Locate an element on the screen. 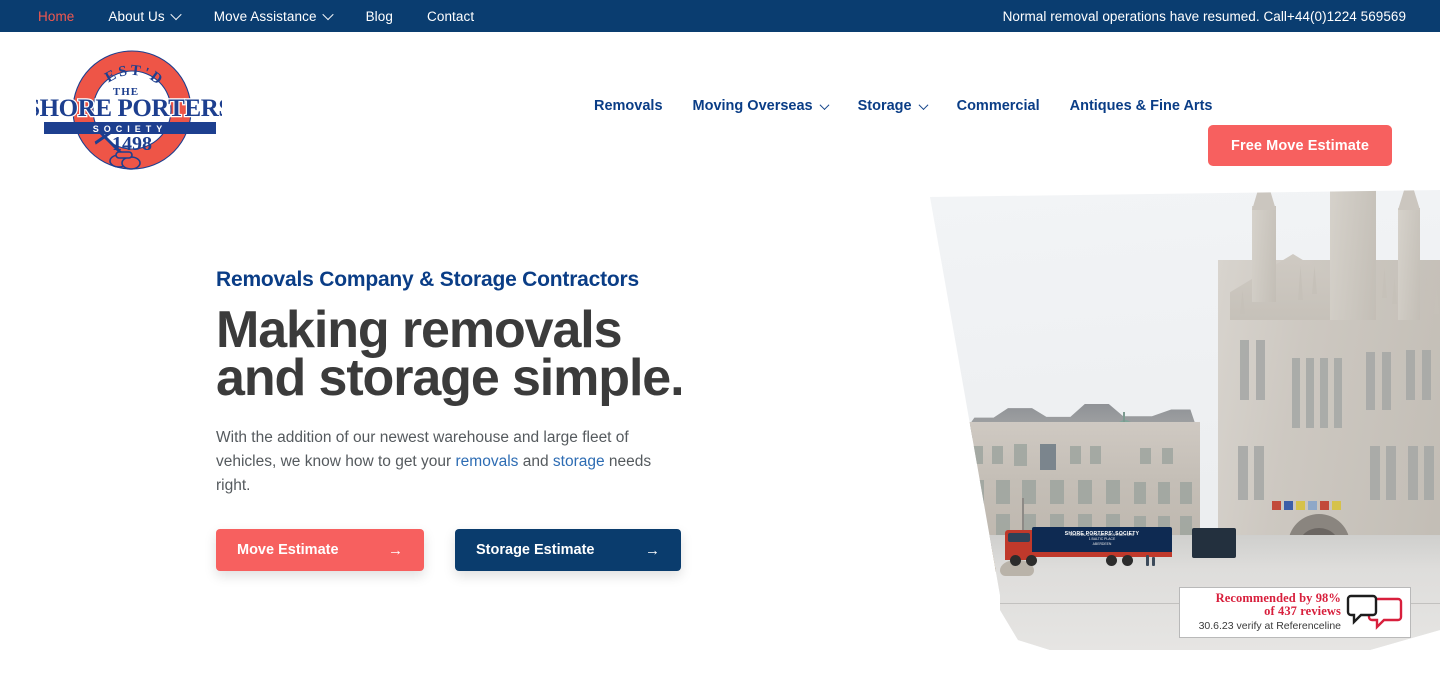  shore-porters-logo-icon: EST'D 1498 THE SHORE PORTERS SOCIETY is located at coordinates (129, 110).